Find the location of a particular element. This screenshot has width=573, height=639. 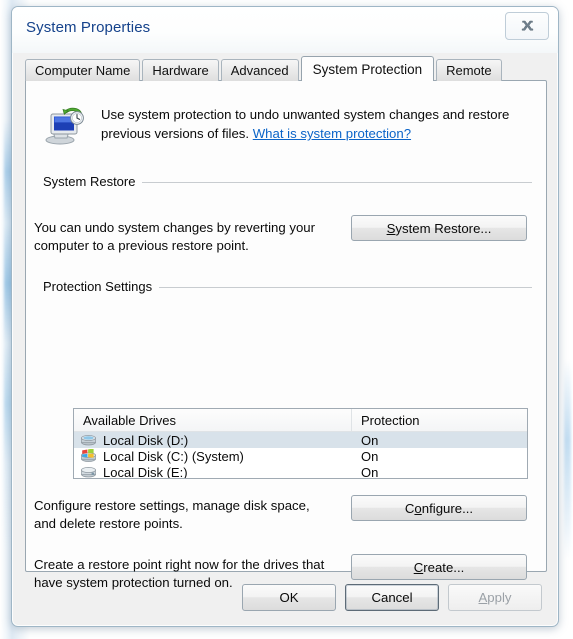

table-row: Local Disk (E:) On is located at coordinates (300, 471).